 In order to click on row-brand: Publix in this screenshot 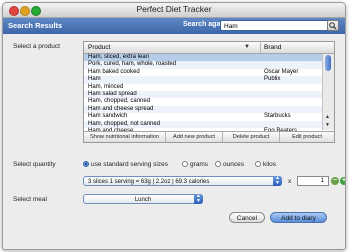, I will do `click(272, 79)`.